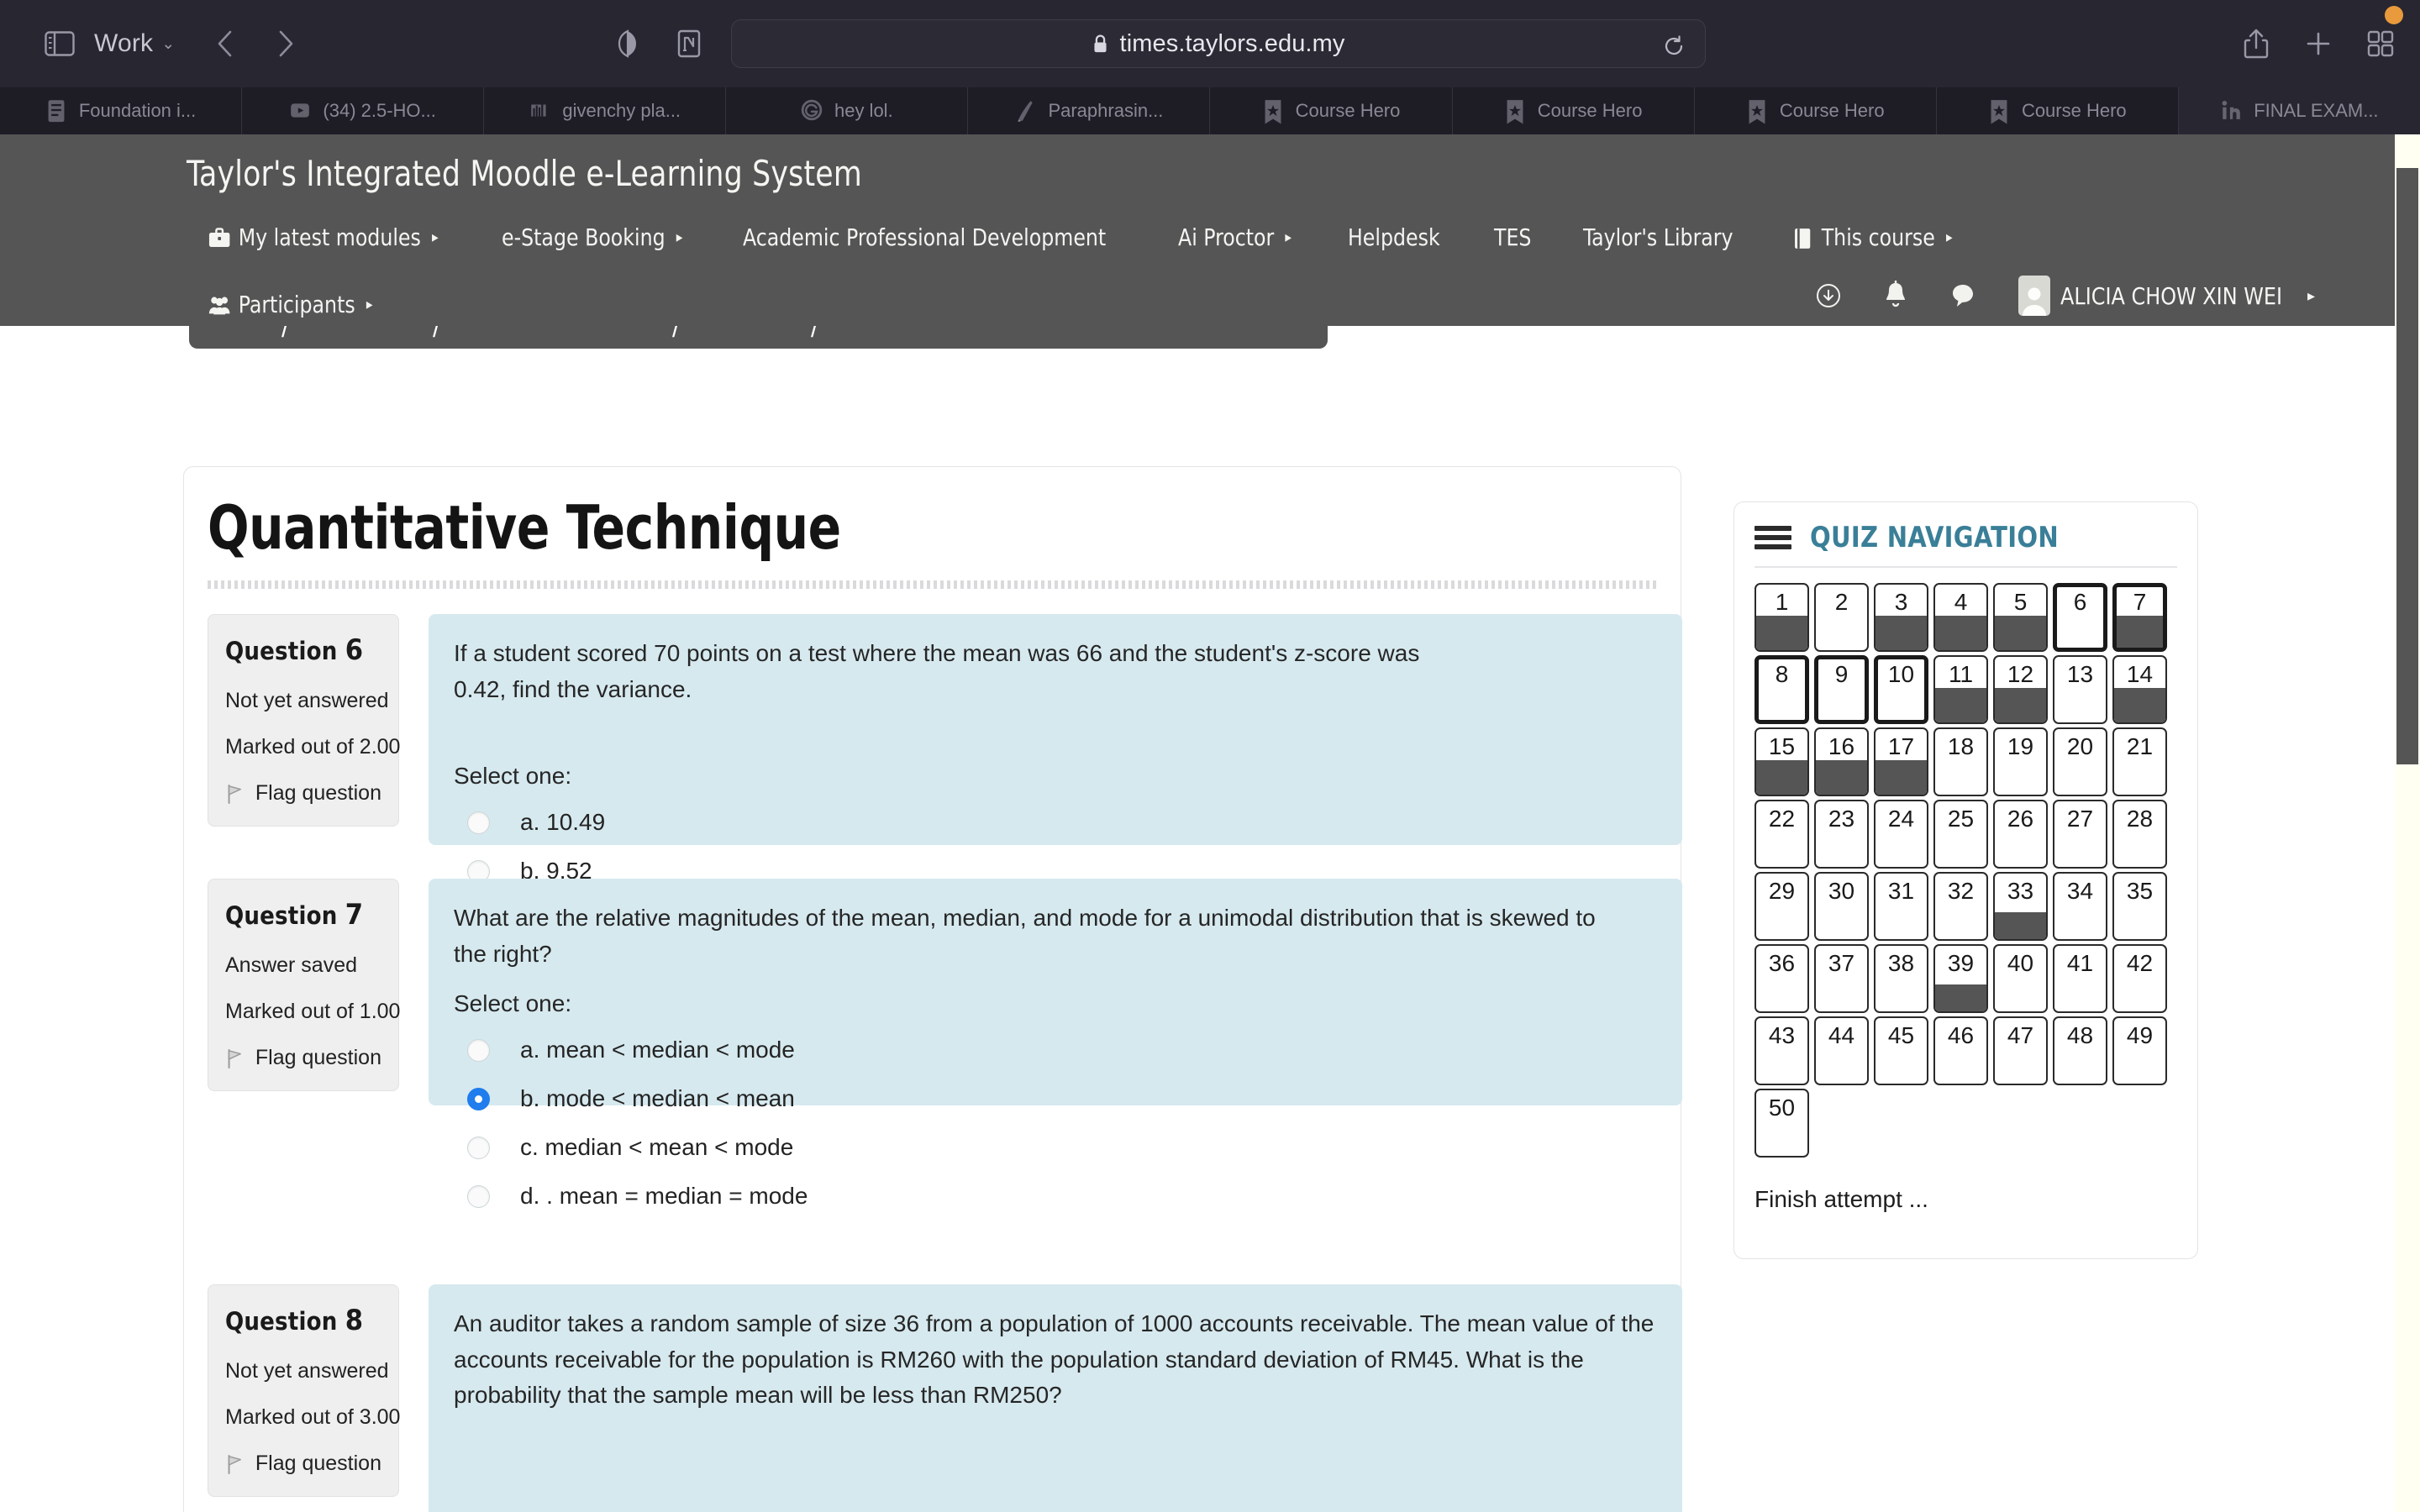  What do you see at coordinates (2166, 296) in the screenshot?
I see `user-menu: ALICIA CHOW XIN WEI ▸` at bounding box center [2166, 296].